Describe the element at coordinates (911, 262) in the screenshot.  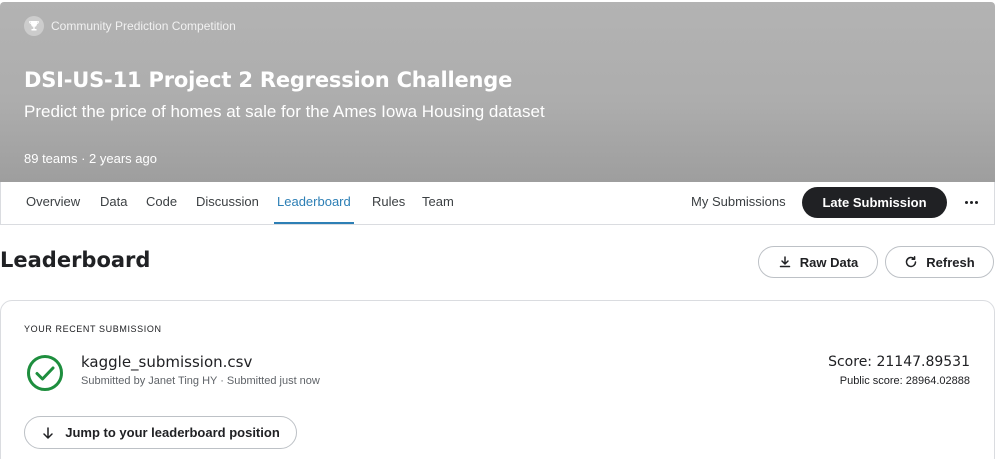
I see `refresh-icon` at that location.